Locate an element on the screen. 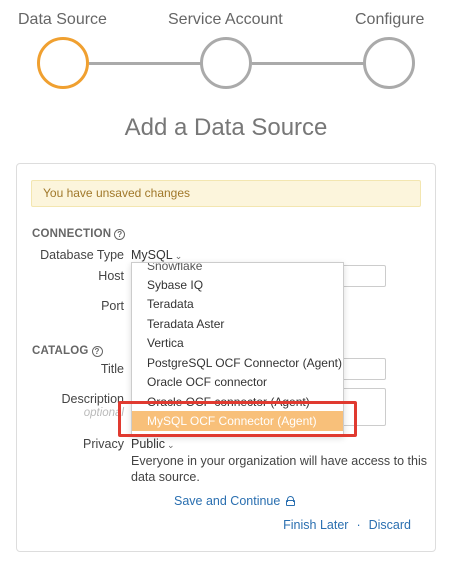  privacy-select: Public ⌄ is located at coordinates (153, 444).